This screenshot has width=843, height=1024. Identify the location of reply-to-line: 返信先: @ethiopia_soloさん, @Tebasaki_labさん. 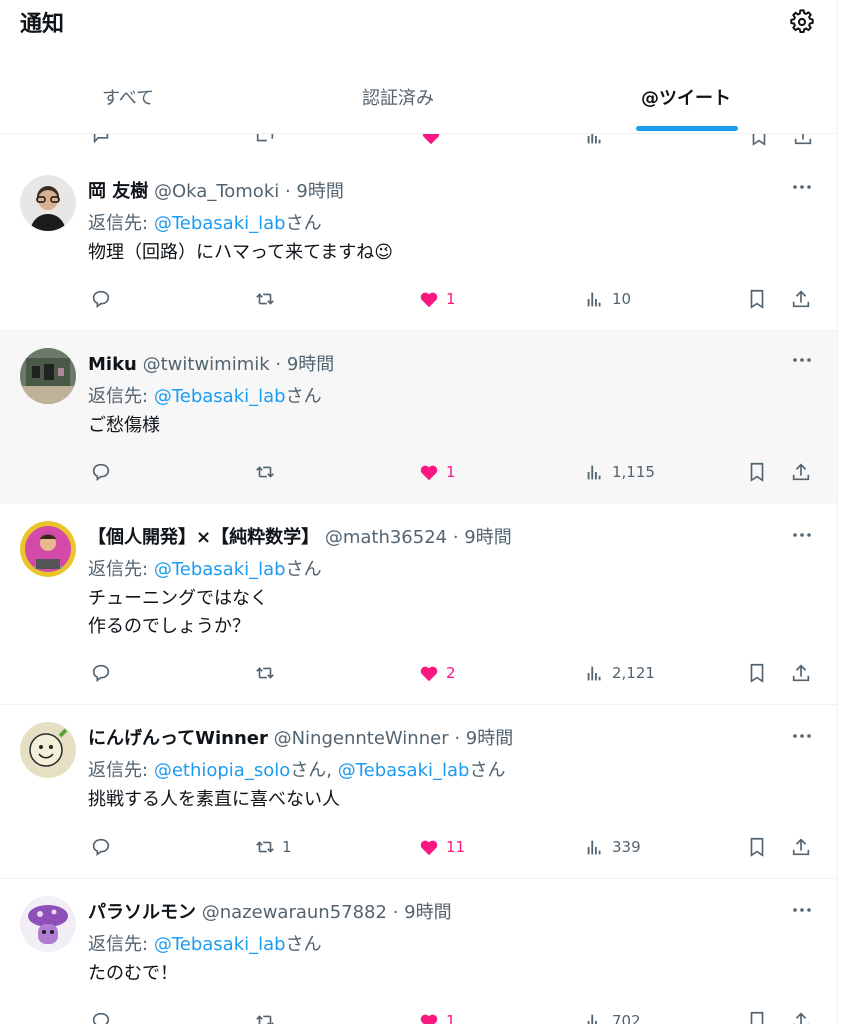
(297, 770).